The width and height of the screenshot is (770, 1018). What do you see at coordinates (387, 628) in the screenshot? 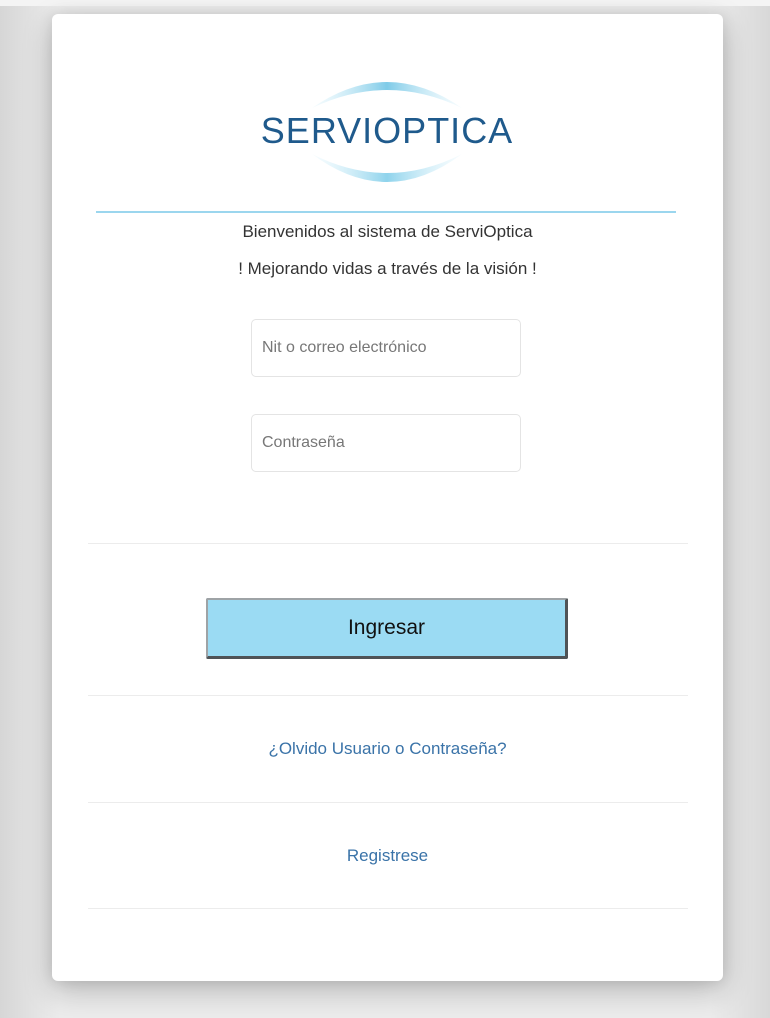
I see `login-button: Ingresar` at bounding box center [387, 628].